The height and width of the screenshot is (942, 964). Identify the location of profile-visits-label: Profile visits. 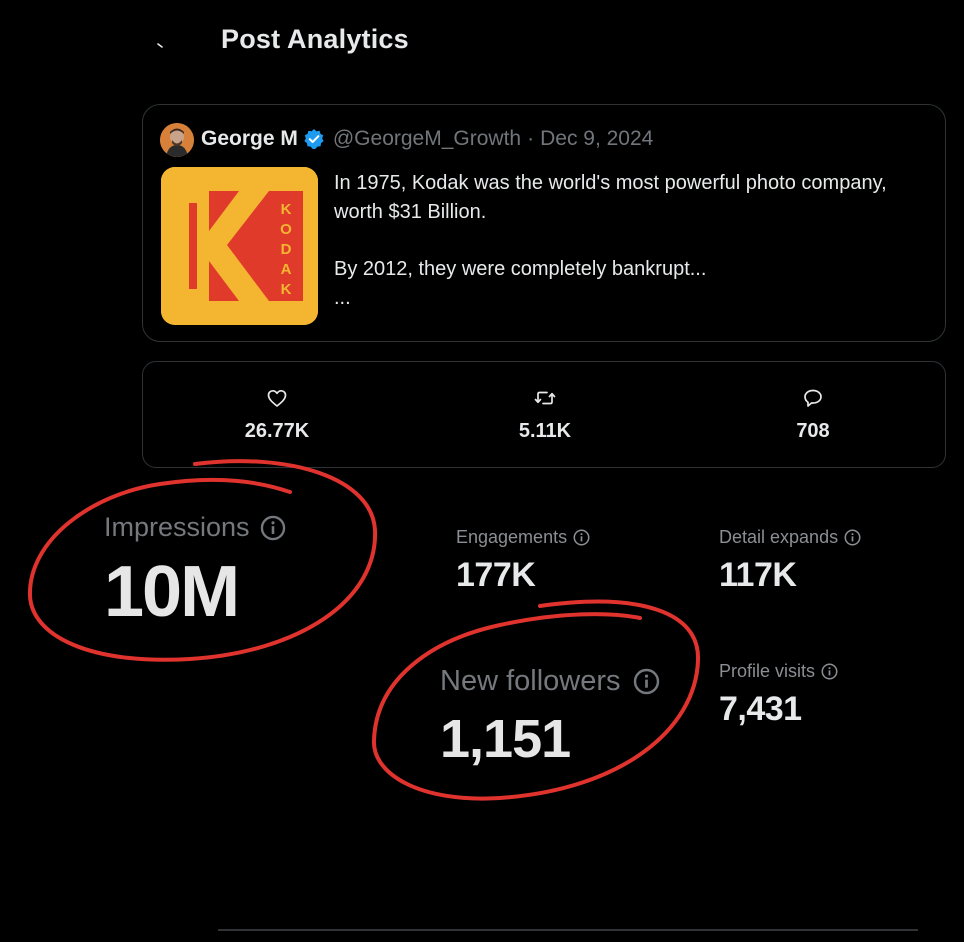
(767, 671).